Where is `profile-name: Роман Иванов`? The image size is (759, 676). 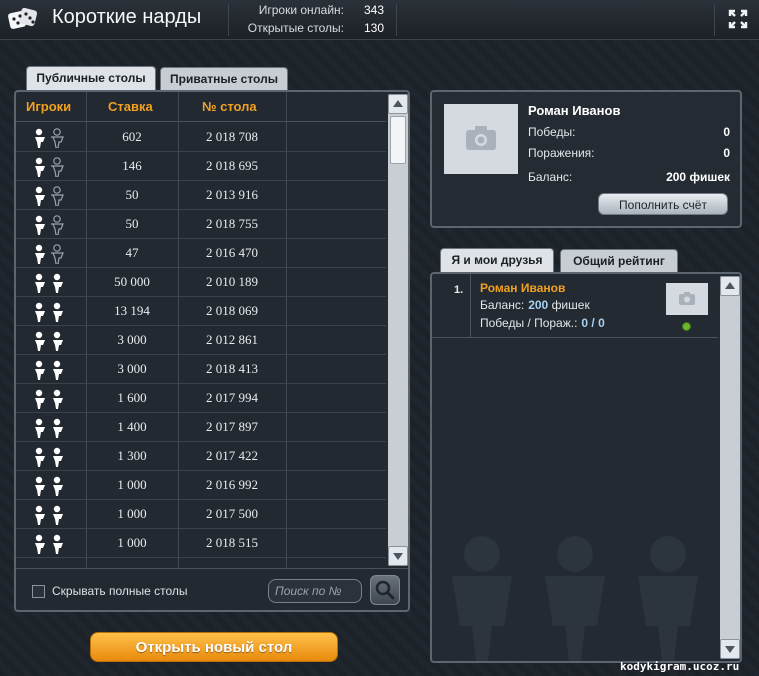
profile-name: Роман Иванов is located at coordinates (574, 110).